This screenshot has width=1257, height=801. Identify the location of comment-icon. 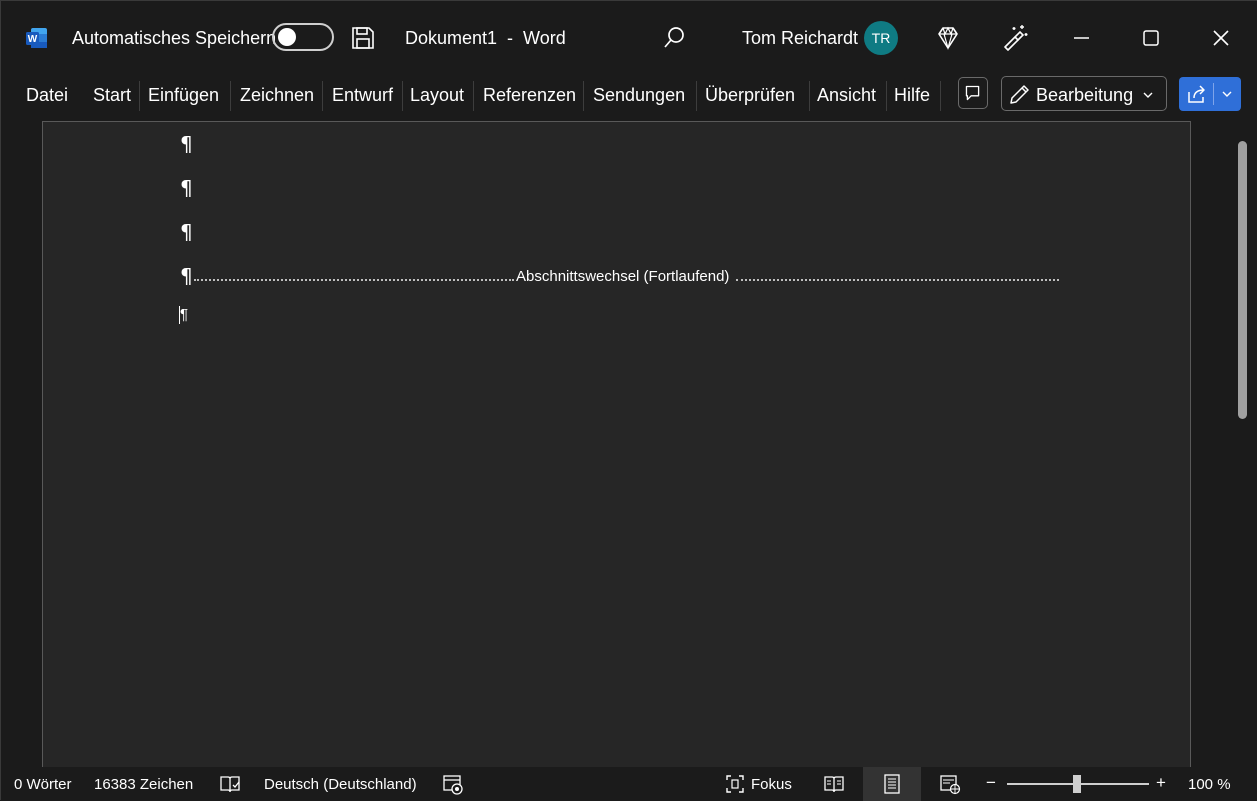
(972, 93).